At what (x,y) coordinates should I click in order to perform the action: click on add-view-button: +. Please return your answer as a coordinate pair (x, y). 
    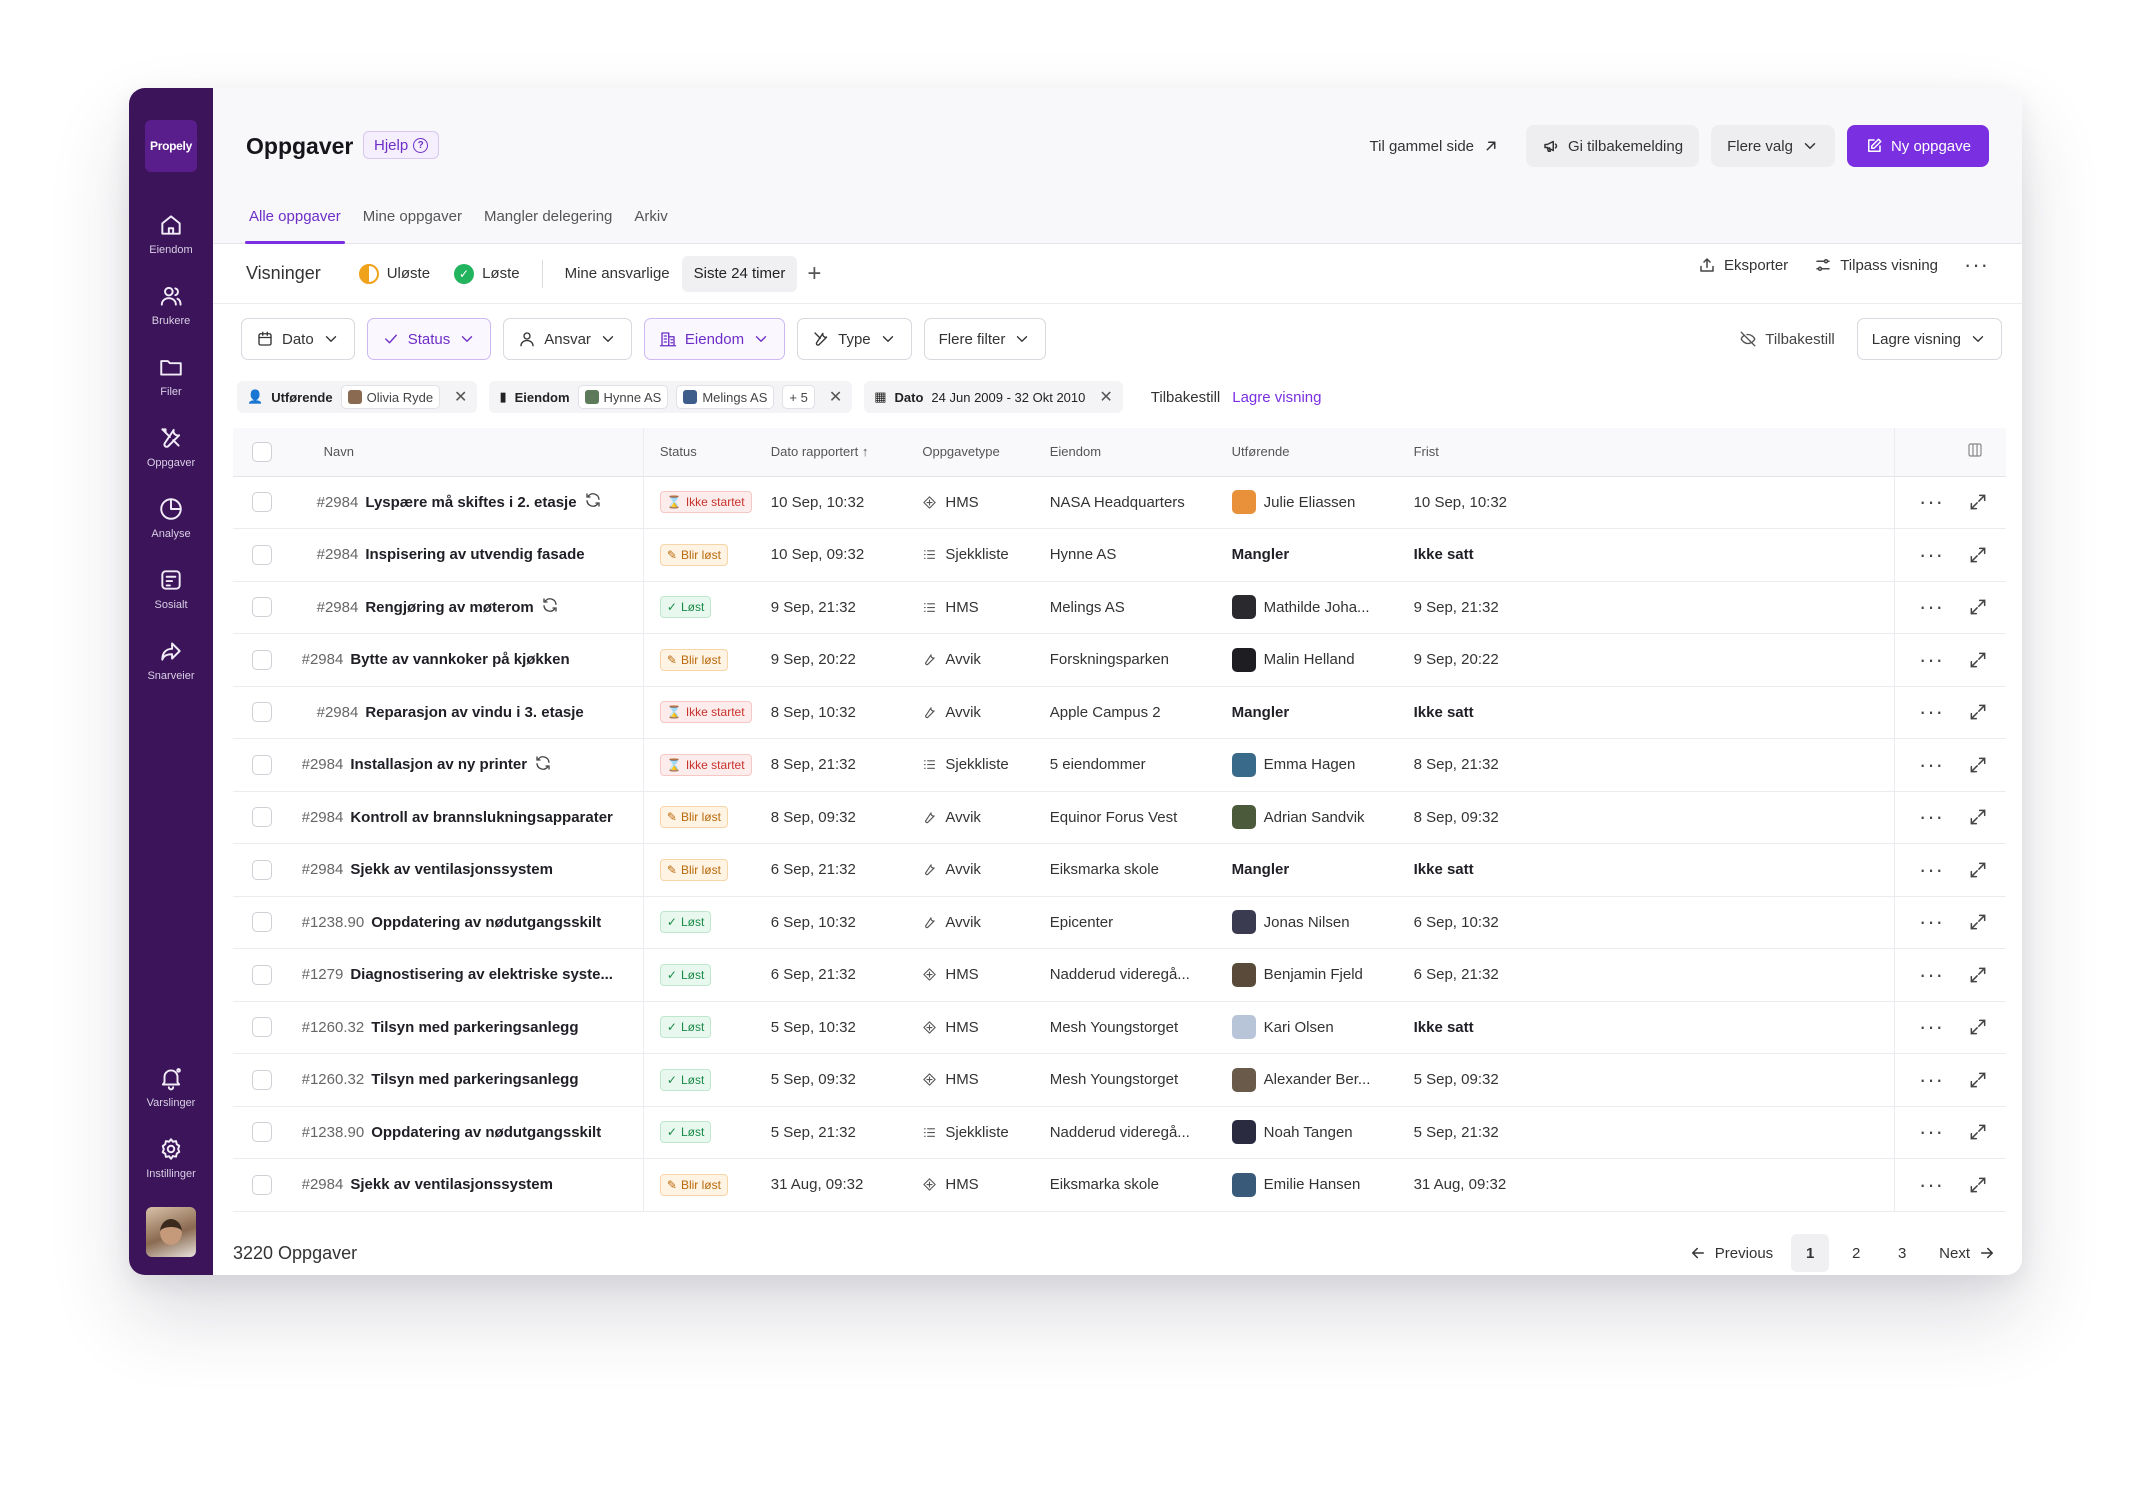
    Looking at the image, I should click on (814, 274).